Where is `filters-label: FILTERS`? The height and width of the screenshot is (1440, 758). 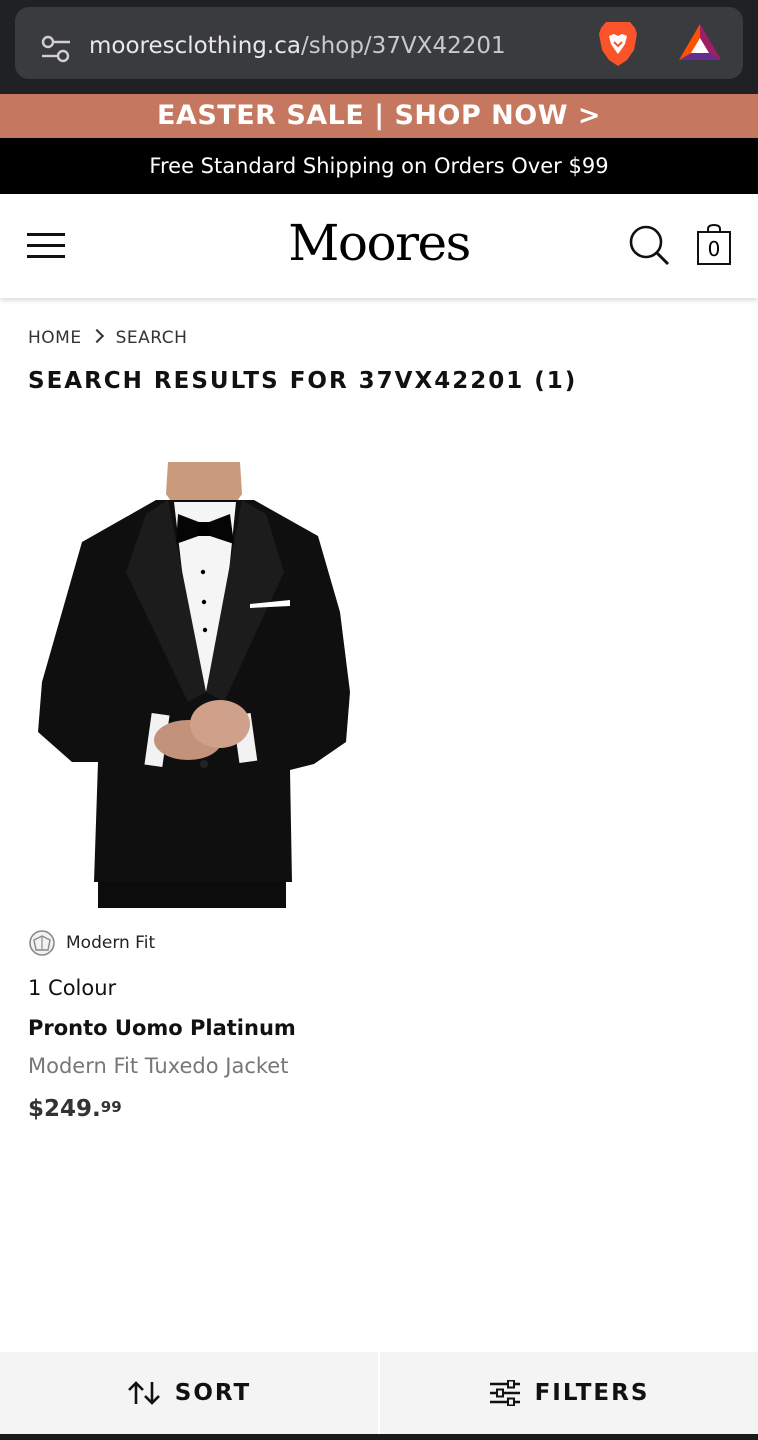 filters-label: FILTERS is located at coordinates (592, 1393).